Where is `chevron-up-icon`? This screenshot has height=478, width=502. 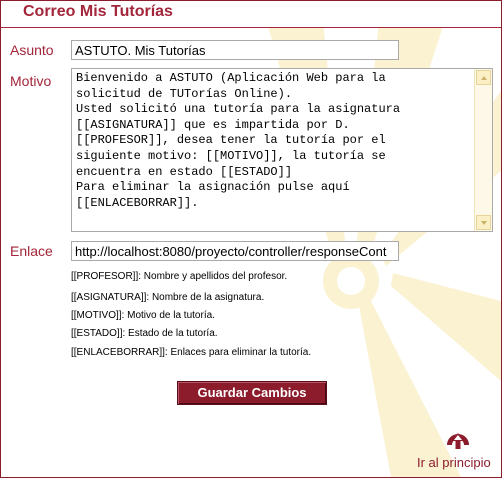
chevron-up-icon is located at coordinates (484, 78).